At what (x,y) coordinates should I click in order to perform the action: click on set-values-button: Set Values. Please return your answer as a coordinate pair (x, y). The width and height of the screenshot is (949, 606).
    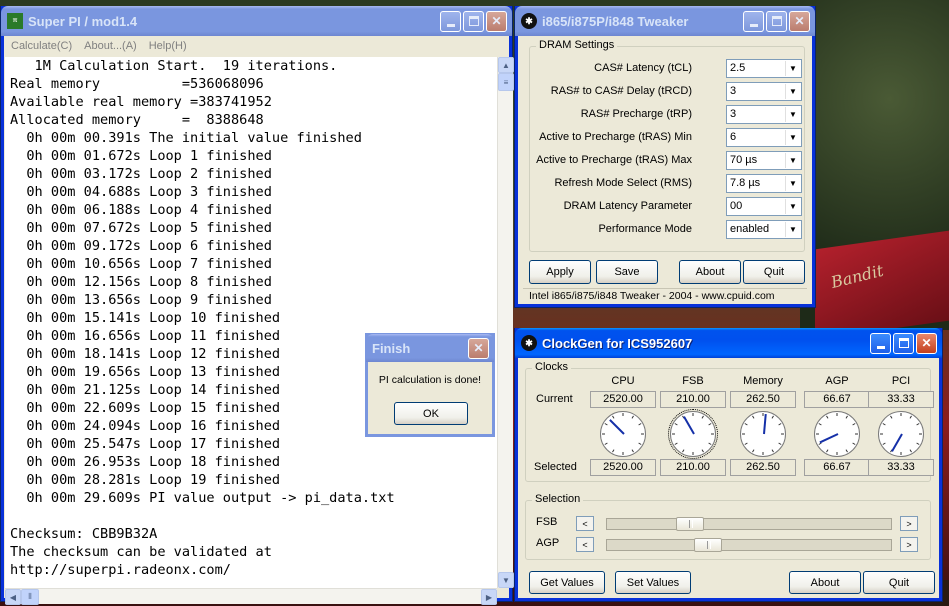
    Looking at the image, I should click on (653, 582).